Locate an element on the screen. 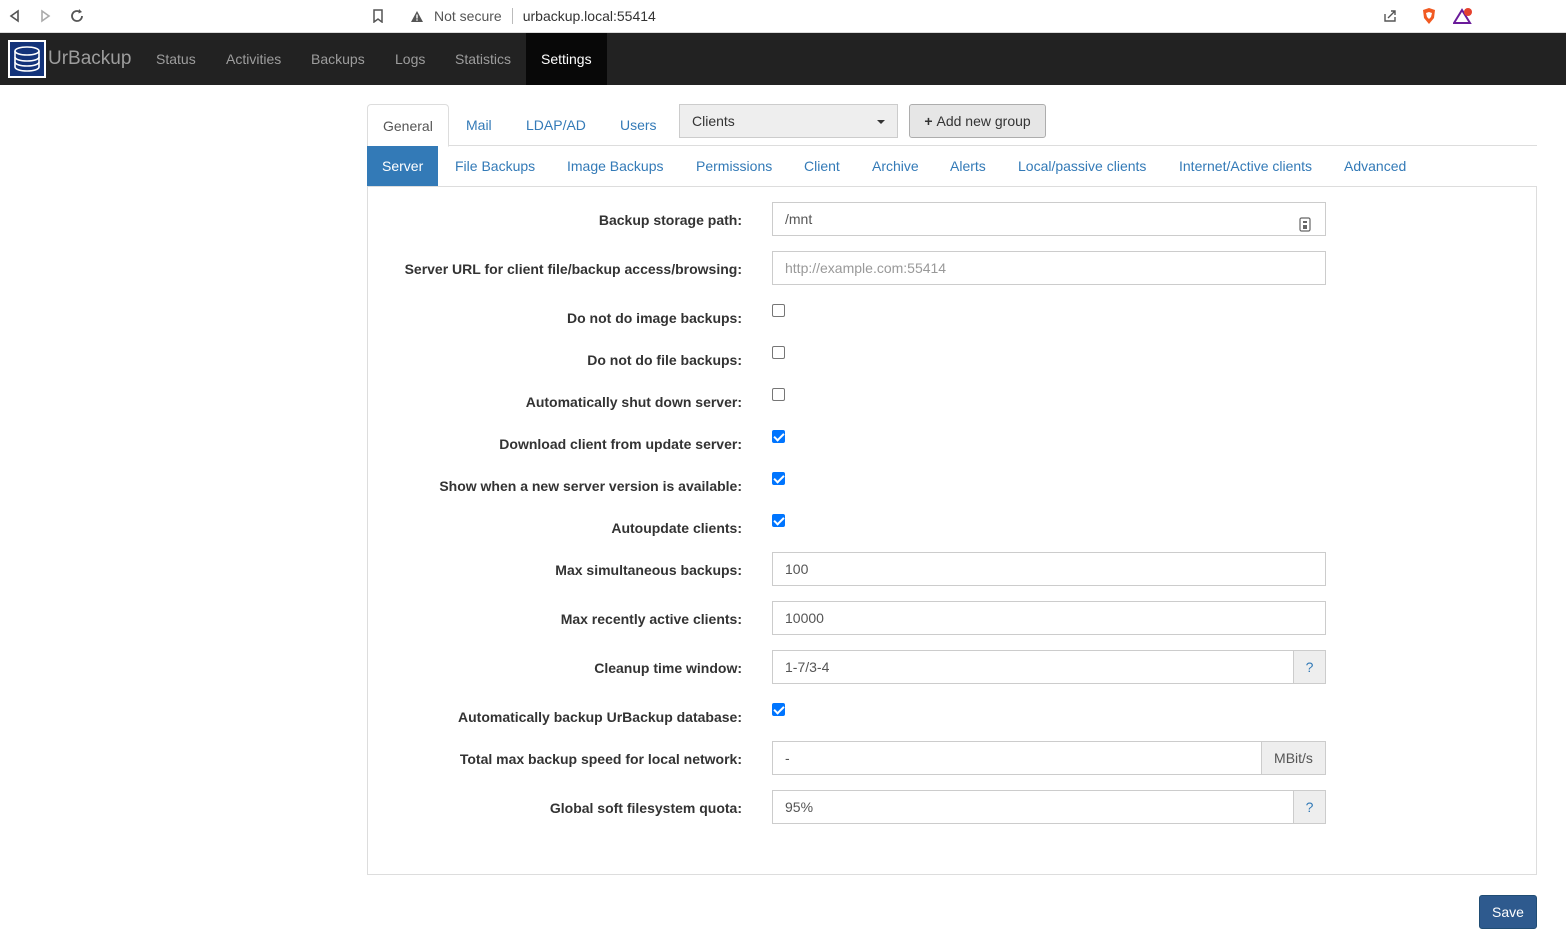 The image size is (1566, 940). speed-unit-addon: MBit/s is located at coordinates (1293, 758).